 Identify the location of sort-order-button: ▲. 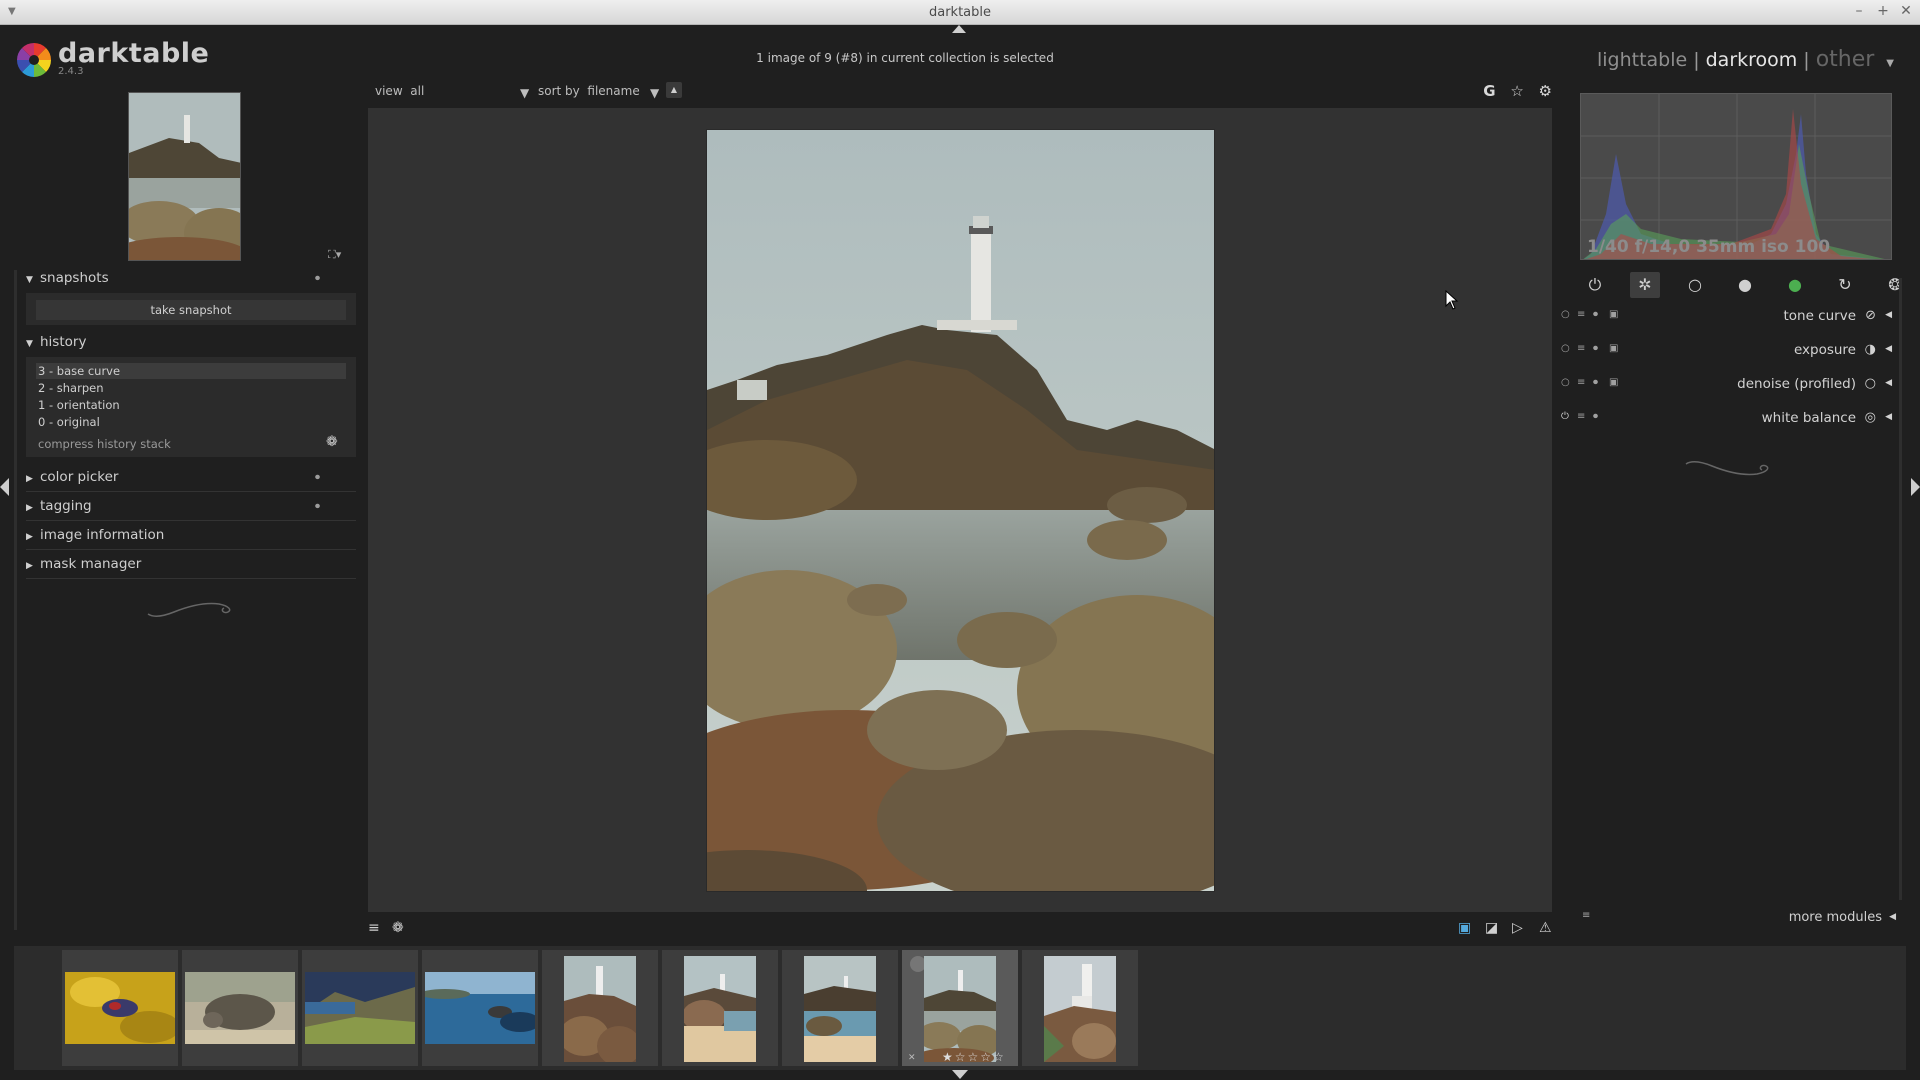
(674, 90).